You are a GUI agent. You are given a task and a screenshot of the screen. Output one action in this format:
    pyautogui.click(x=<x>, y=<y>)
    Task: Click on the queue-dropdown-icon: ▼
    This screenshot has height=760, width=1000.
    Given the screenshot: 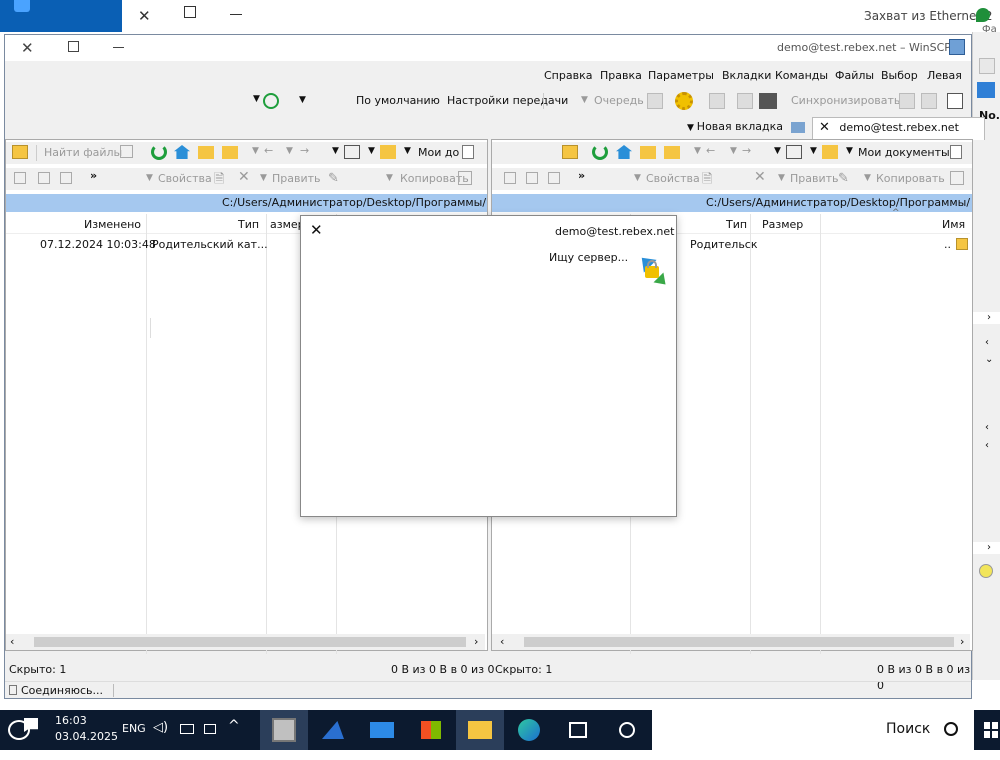 What is the action you would take?
    pyautogui.click(x=584, y=100)
    